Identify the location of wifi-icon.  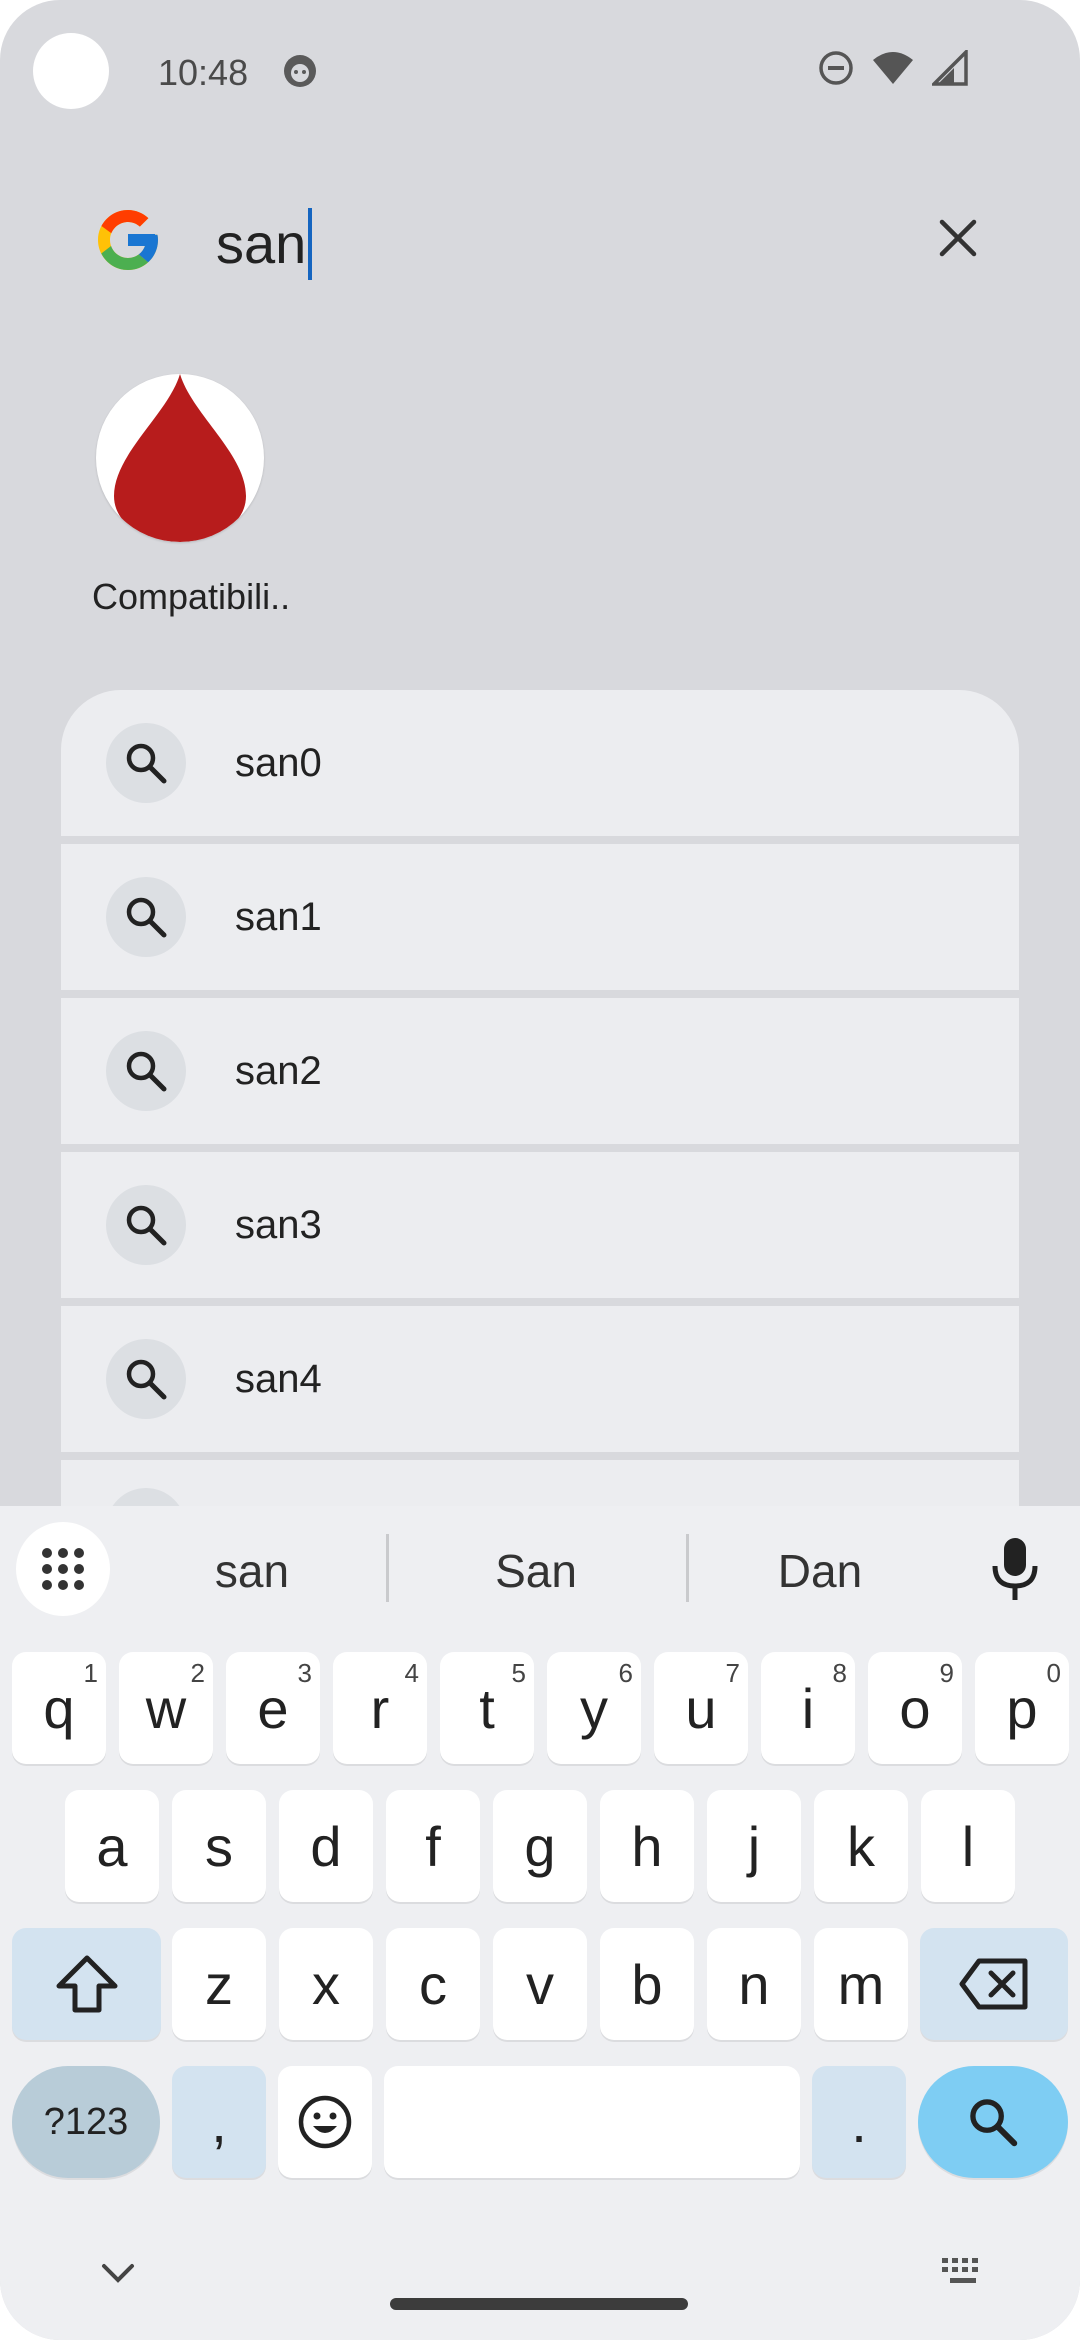
(893, 68).